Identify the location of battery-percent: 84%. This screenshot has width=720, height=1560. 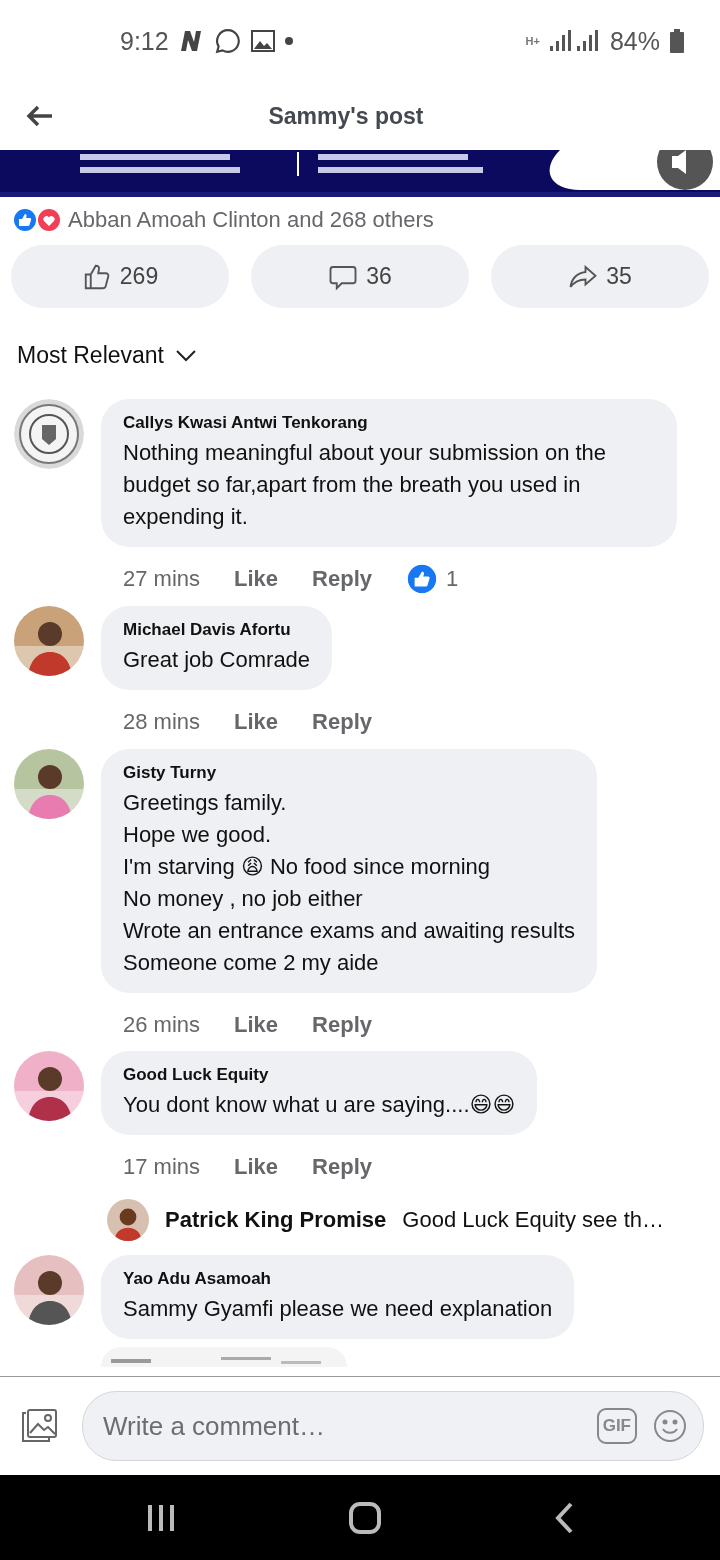
(634, 41).